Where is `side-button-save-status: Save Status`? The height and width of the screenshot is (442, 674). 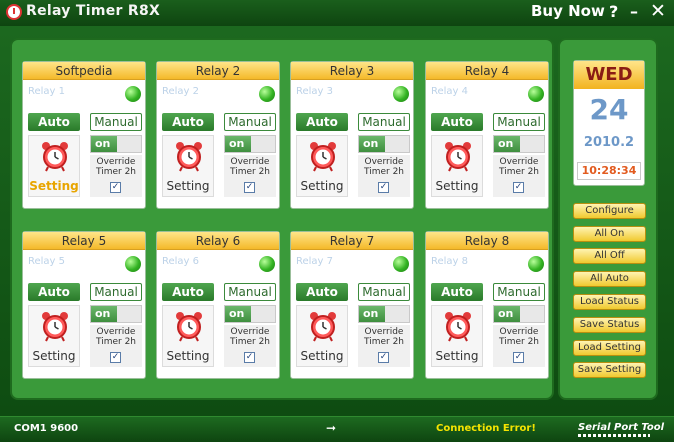
side-button-save-status: Save Status is located at coordinates (609, 325).